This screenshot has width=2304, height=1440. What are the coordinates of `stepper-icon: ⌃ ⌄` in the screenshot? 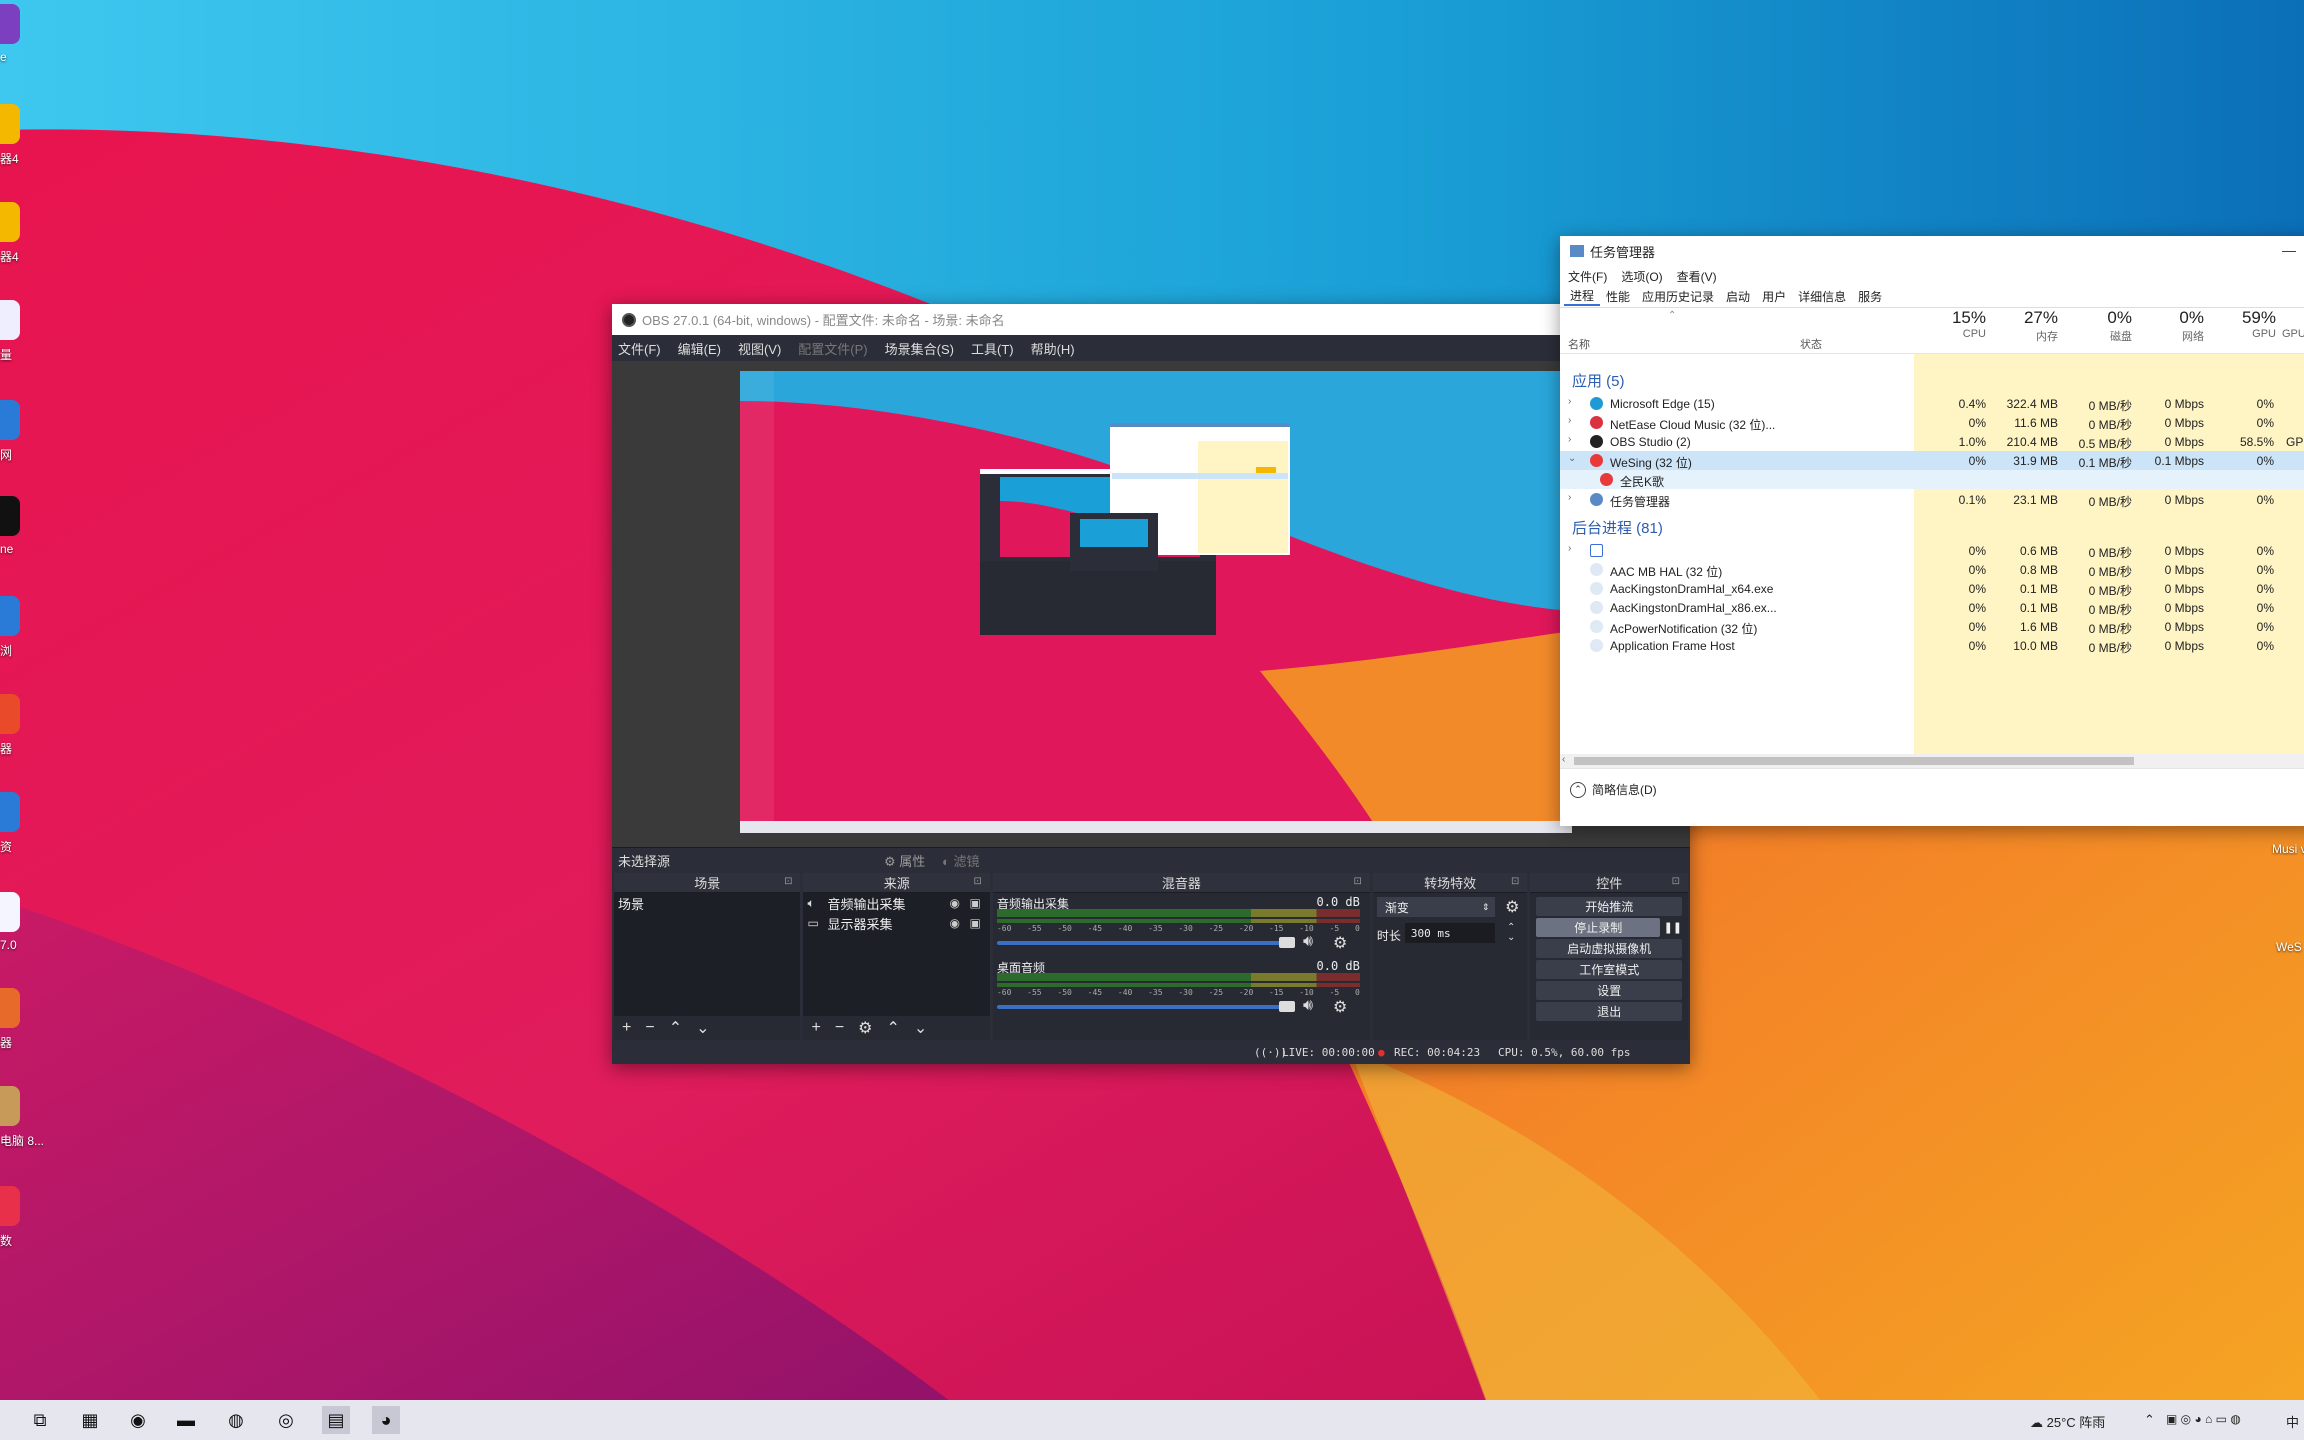 It's located at (1511, 933).